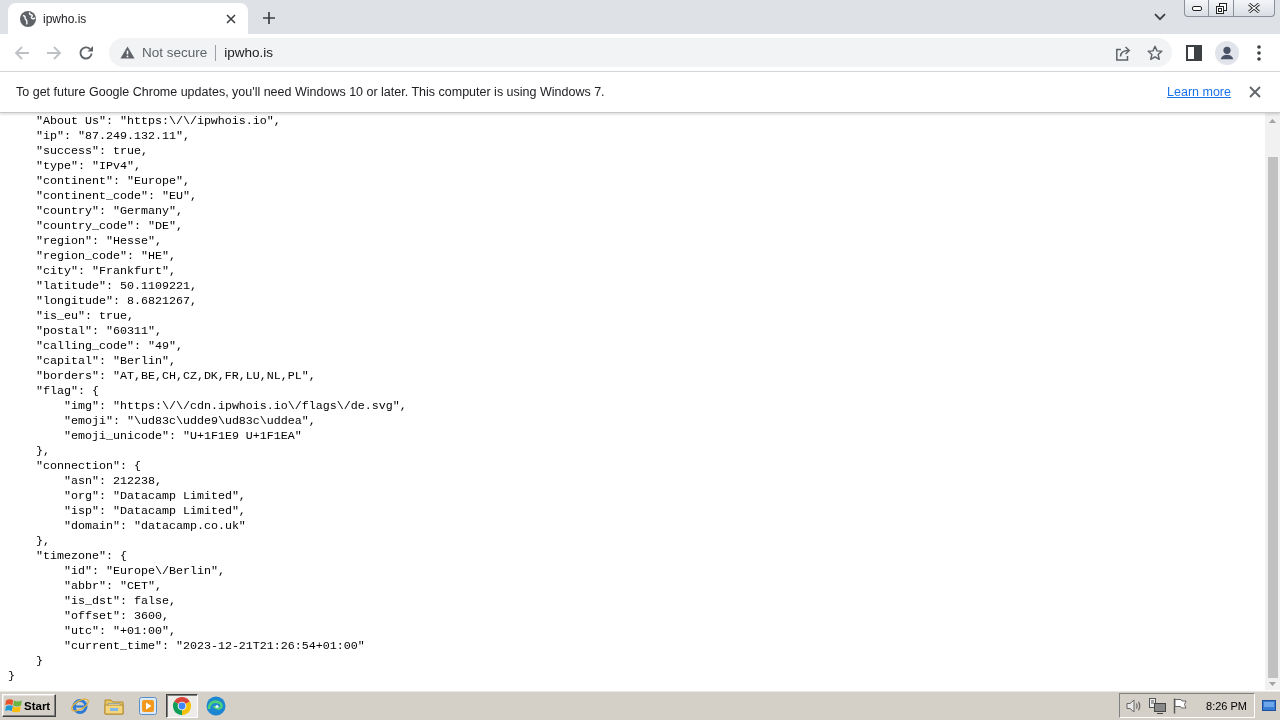 The height and width of the screenshot is (720, 1280). What do you see at coordinates (158, 121) in the screenshot?
I see `code-line: "About Us": "https:\/\/ipwhois.io",` at bounding box center [158, 121].